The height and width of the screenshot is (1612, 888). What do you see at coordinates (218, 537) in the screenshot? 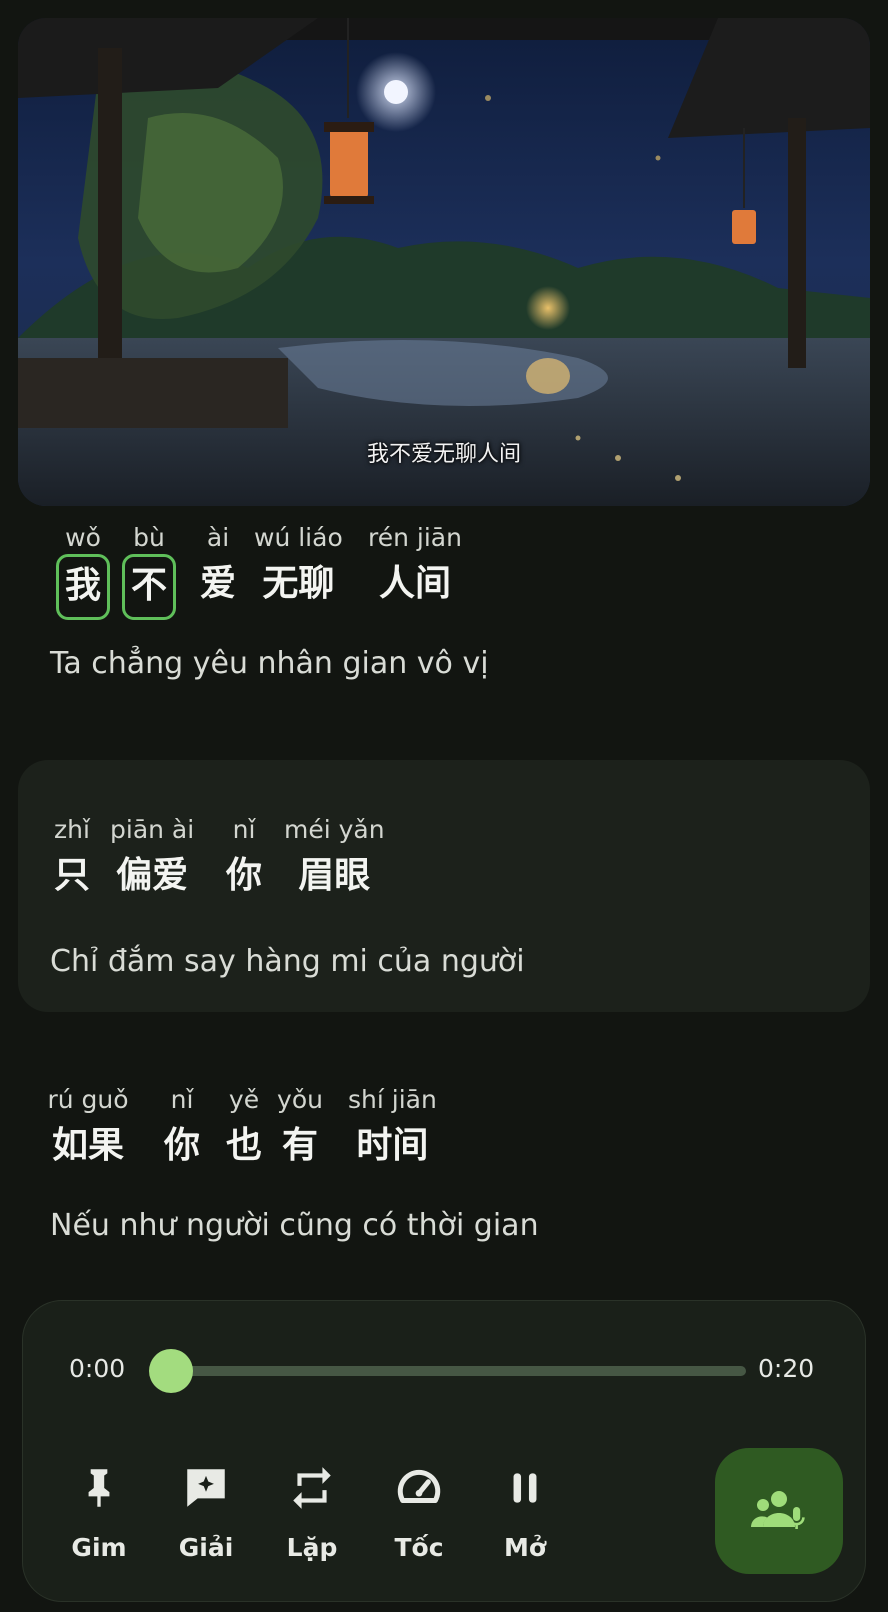
I see `pinyin: ài` at bounding box center [218, 537].